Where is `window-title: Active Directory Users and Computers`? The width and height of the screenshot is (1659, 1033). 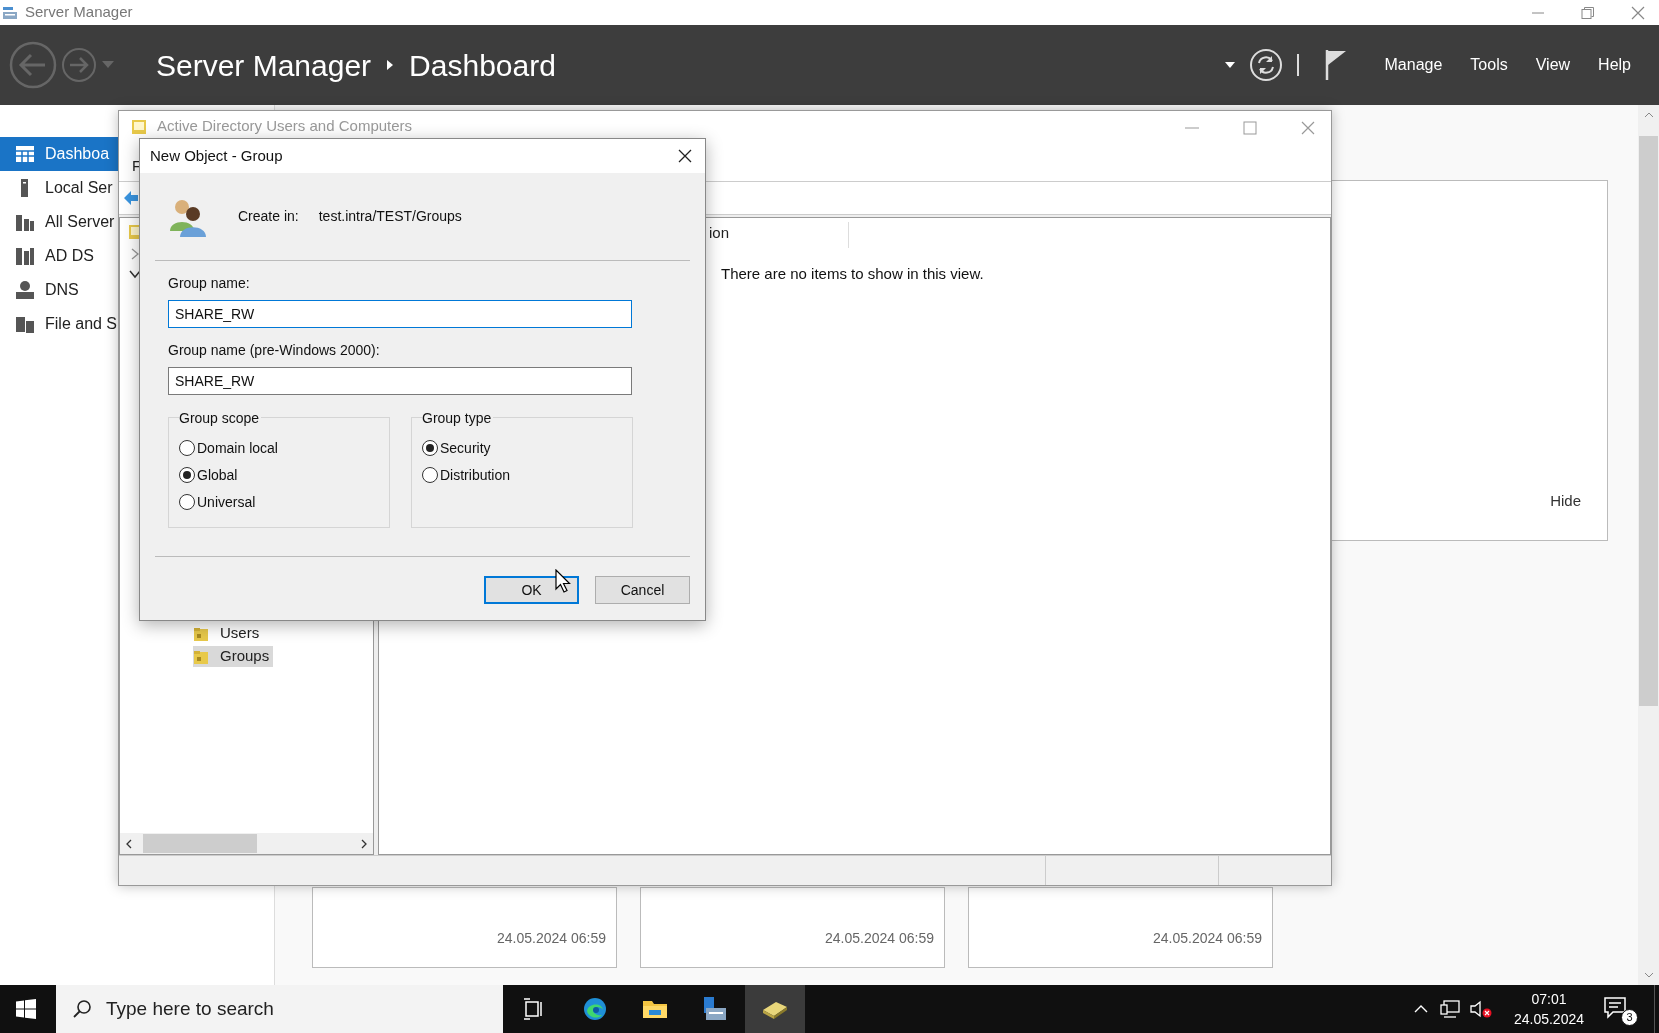 window-title: Active Directory Users and Computers is located at coordinates (285, 126).